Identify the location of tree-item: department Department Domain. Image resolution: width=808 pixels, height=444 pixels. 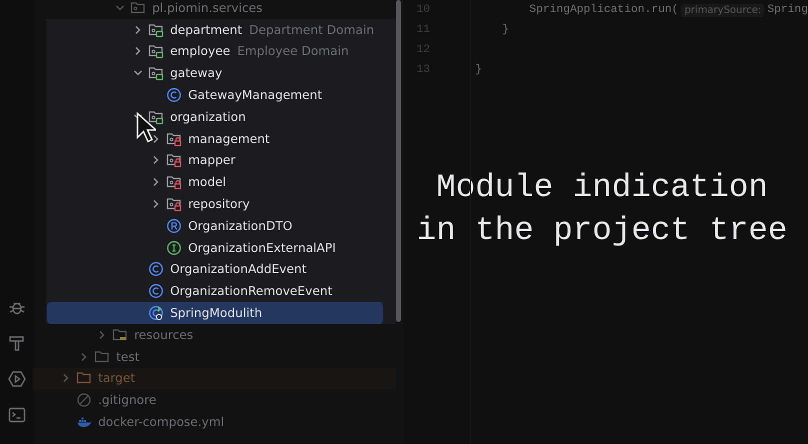
(221, 29).